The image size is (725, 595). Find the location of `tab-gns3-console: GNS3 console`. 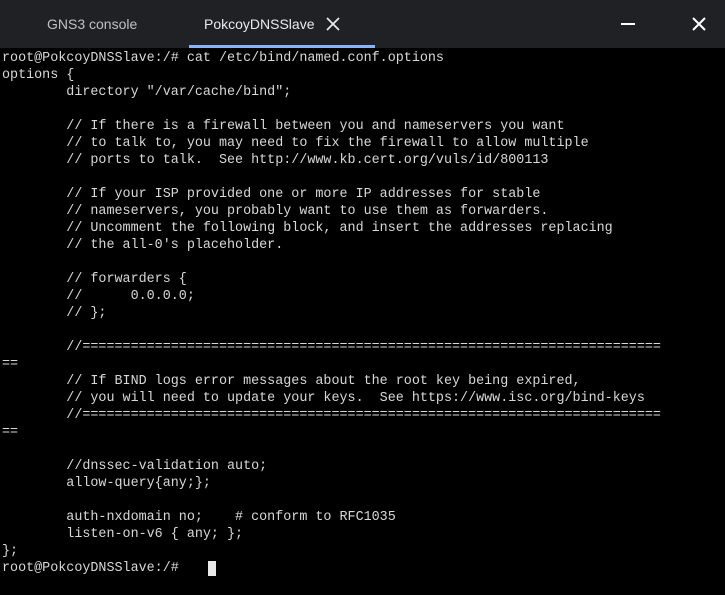

tab-gns3-console: GNS3 console is located at coordinates (92, 24).